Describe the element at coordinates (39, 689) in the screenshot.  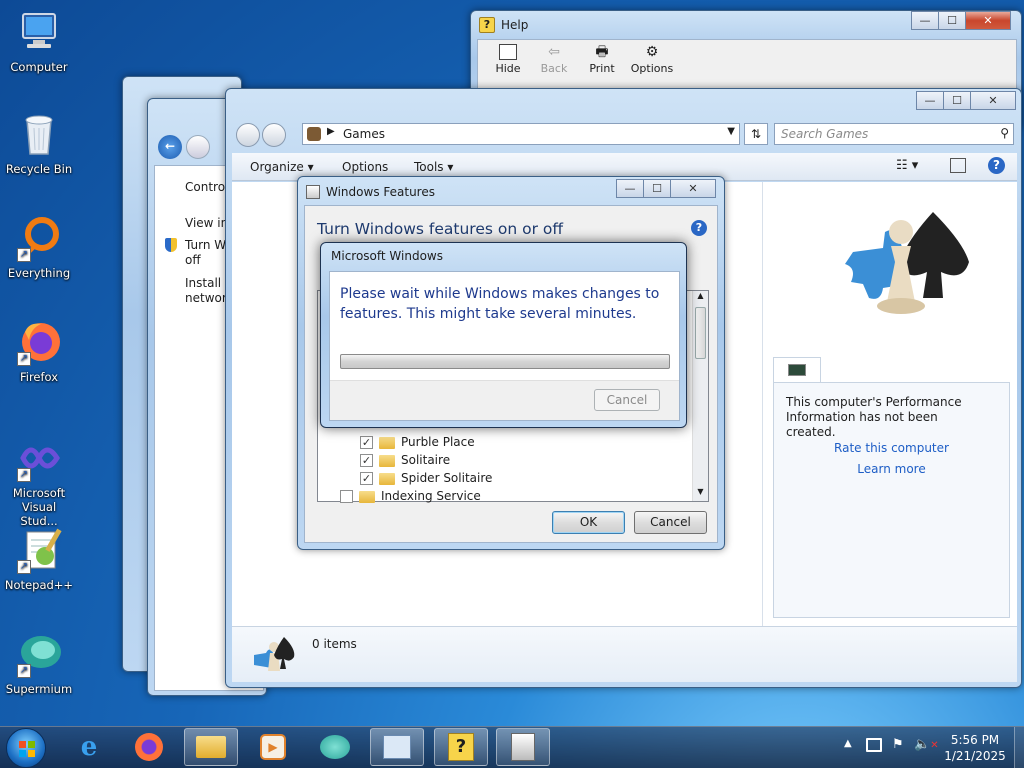
I see `desktop-icon-label: Supermium` at that location.